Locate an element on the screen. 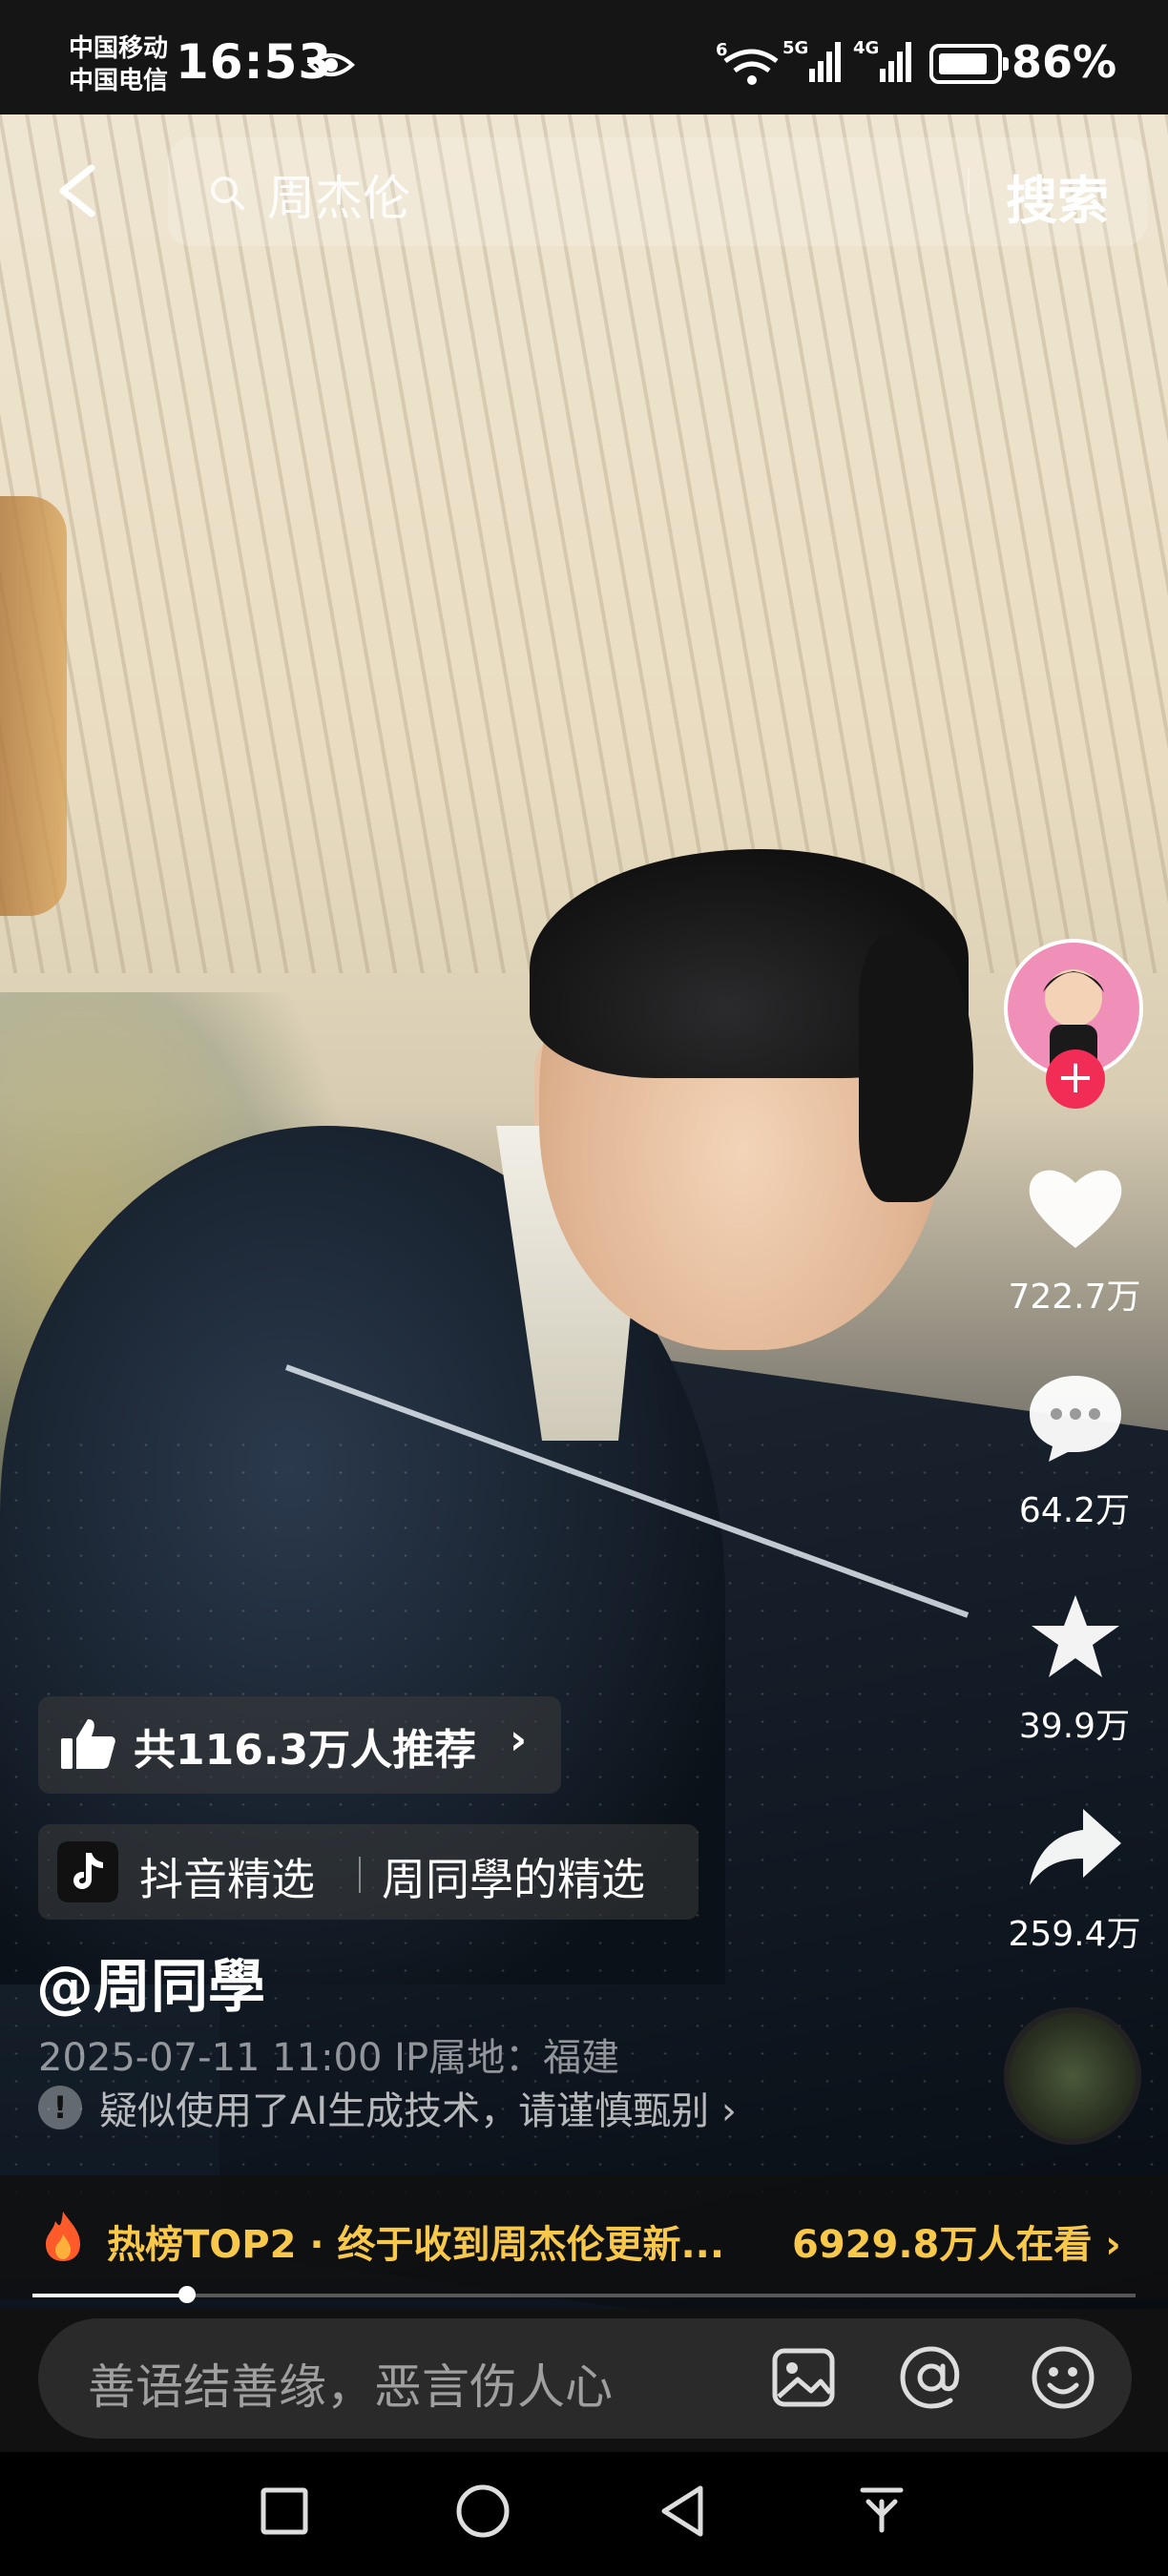 The width and height of the screenshot is (1168, 2576). collection-source: 抖音精选 is located at coordinates (227, 1879).